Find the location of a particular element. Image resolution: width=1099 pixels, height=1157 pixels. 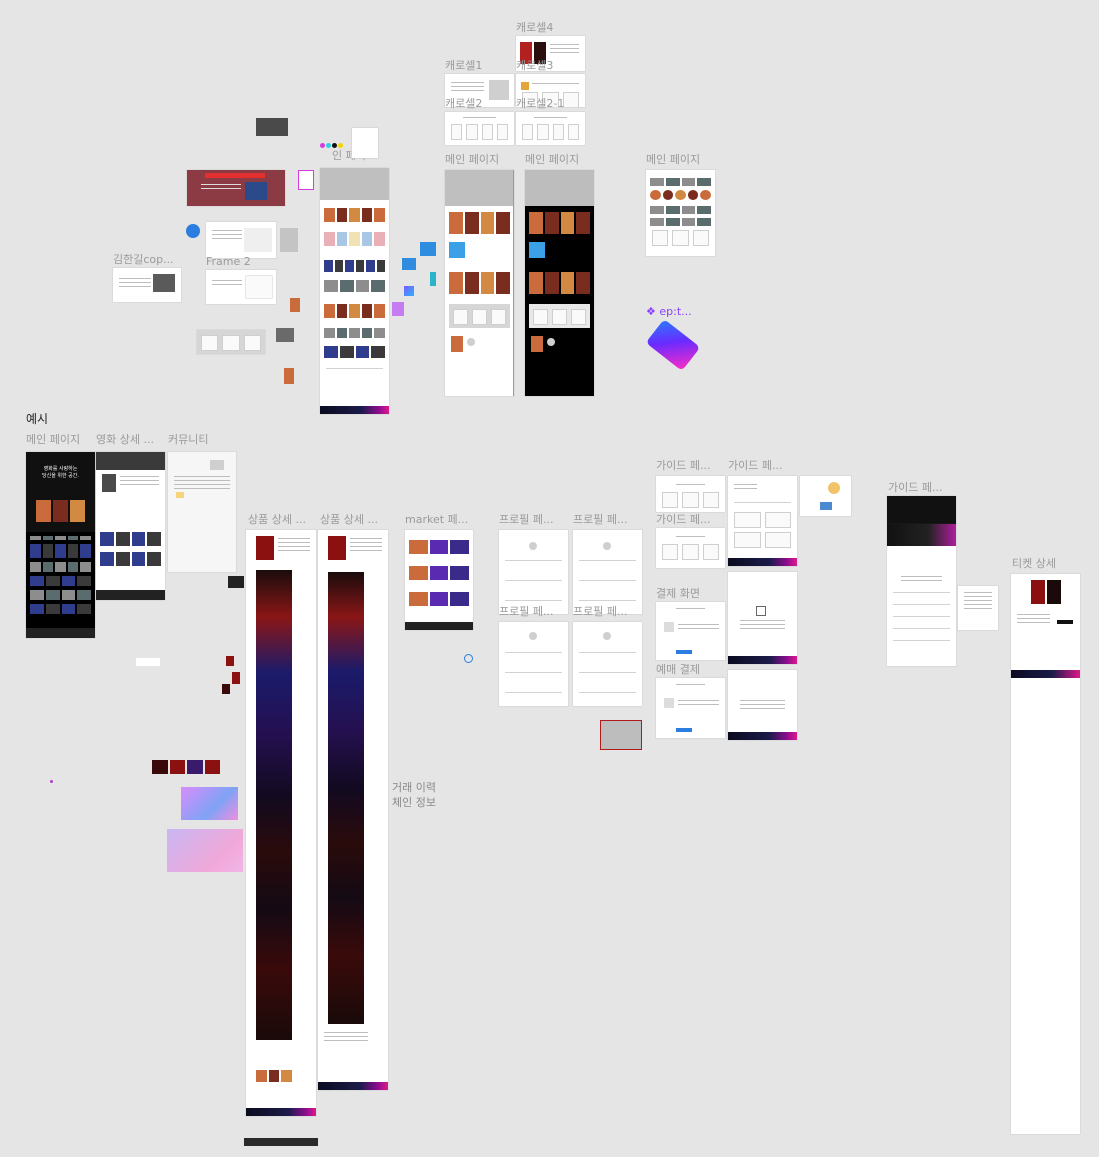

frame-guide-a is located at coordinates (690, 494).